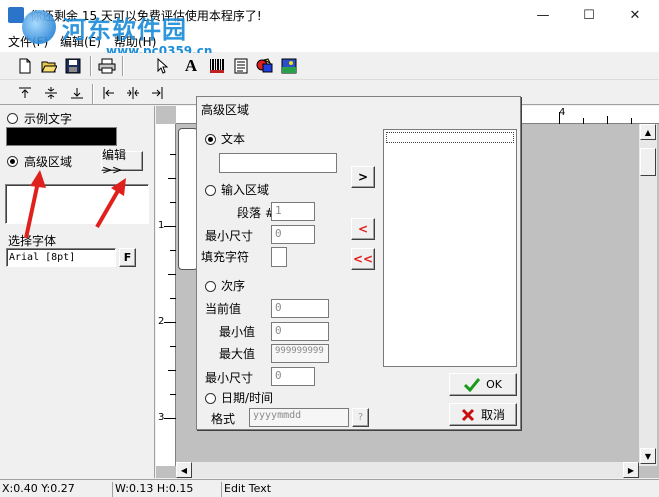 This screenshot has width=659, height=497. What do you see at coordinates (32, 241) in the screenshot?
I see `font-section-label: 选择字体` at bounding box center [32, 241].